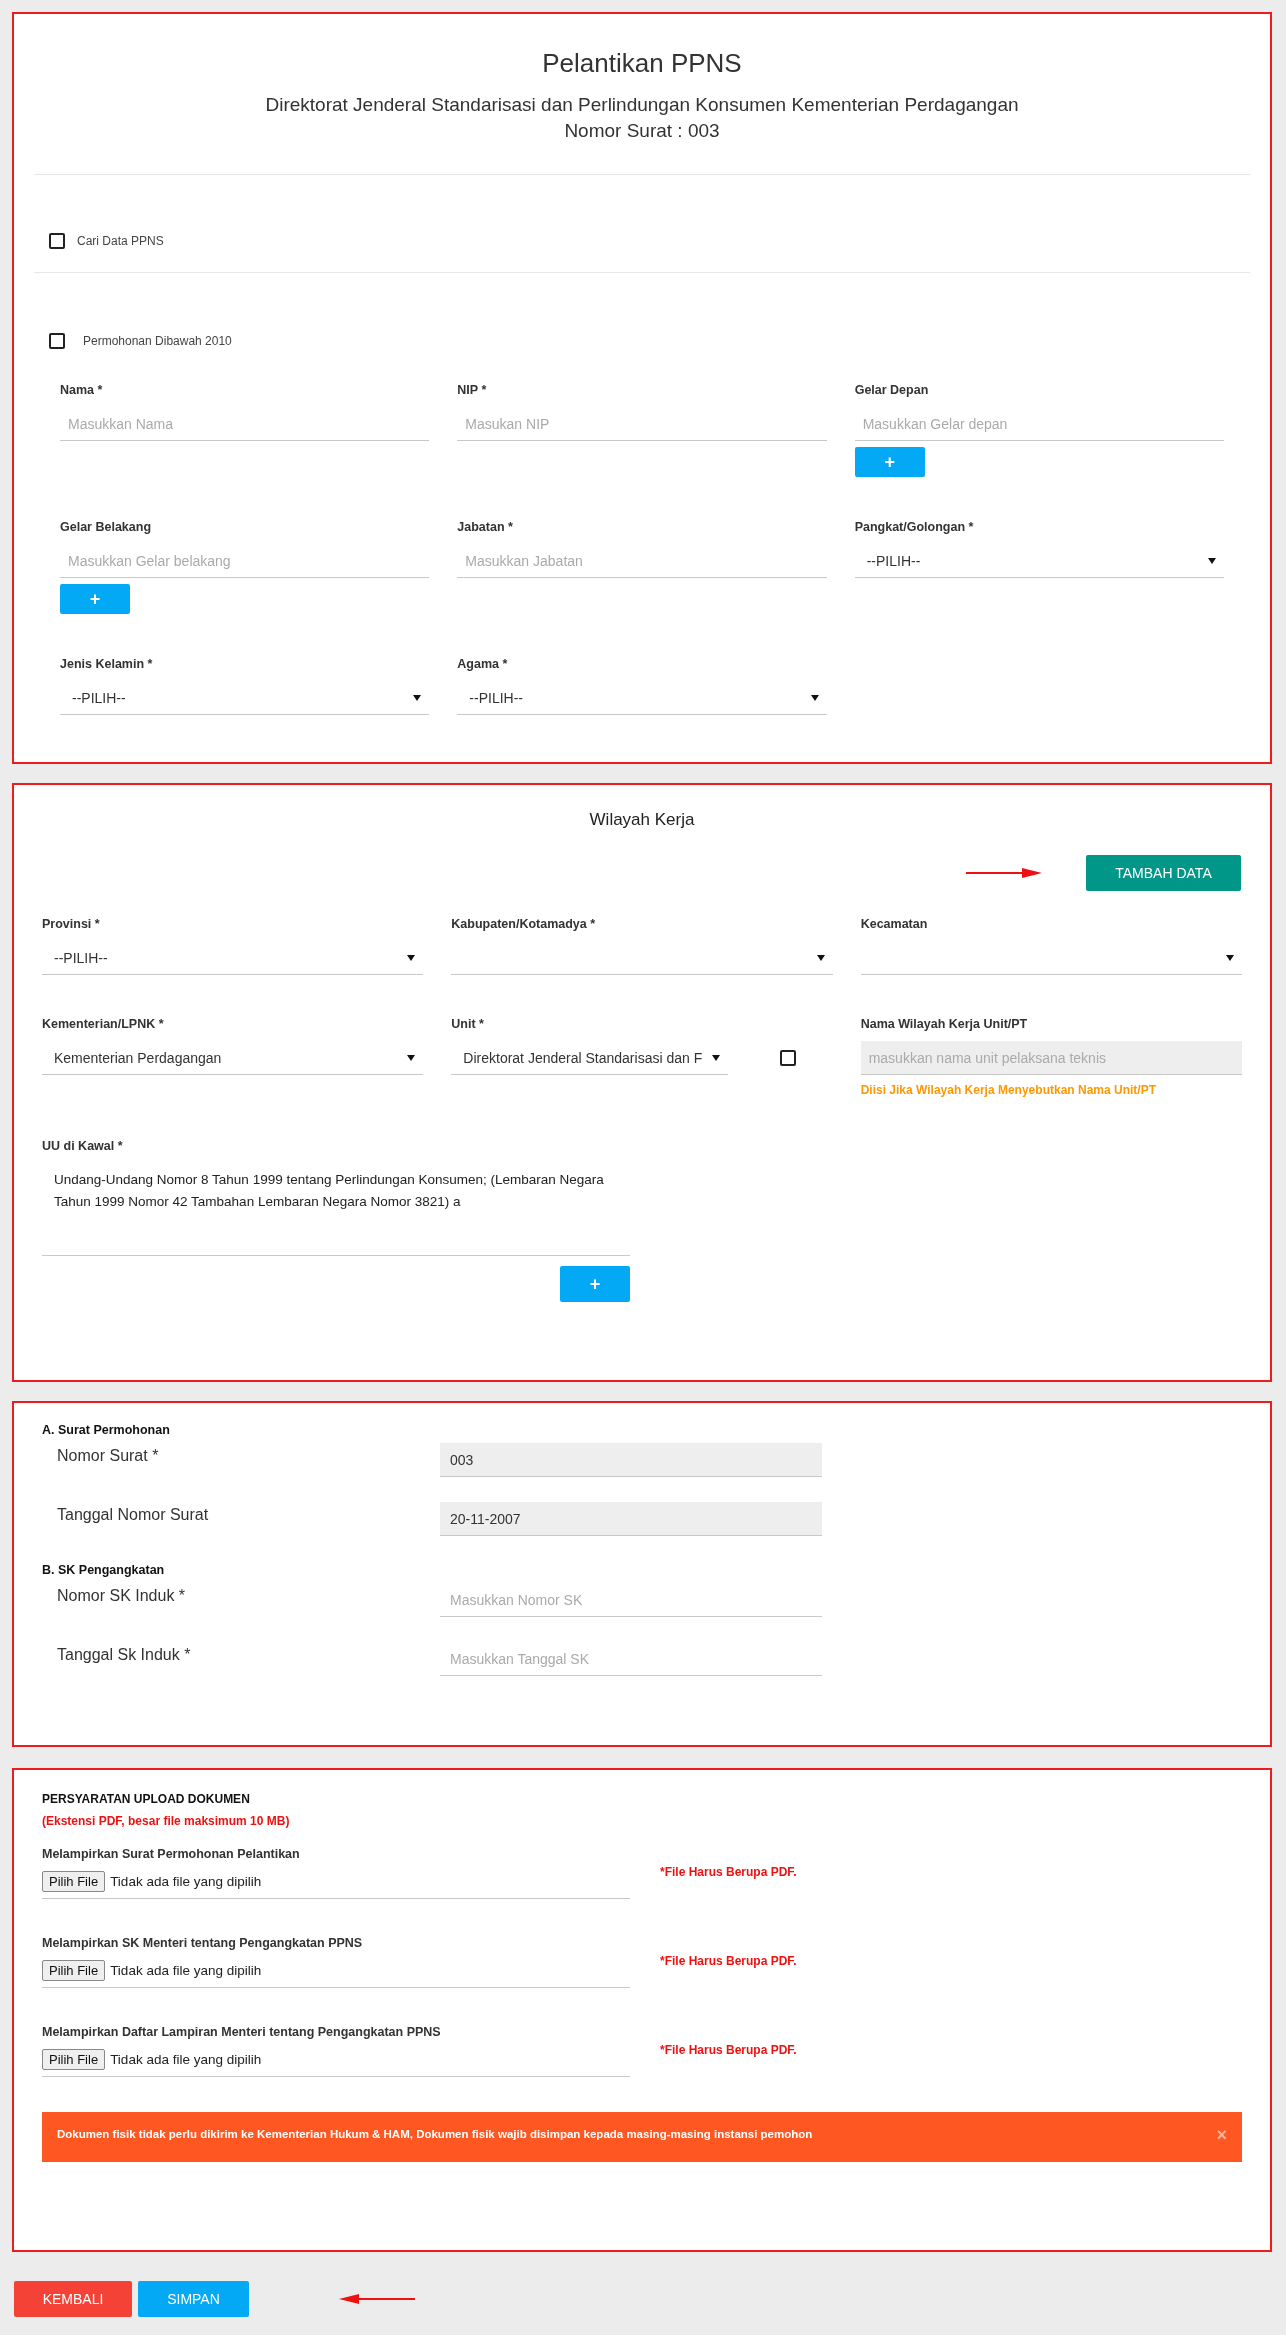  What do you see at coordinates (104, 1570) in the screenshot?
I see `section-heading: B. SK Pengangkatan` at bounding box center [104, 1570].